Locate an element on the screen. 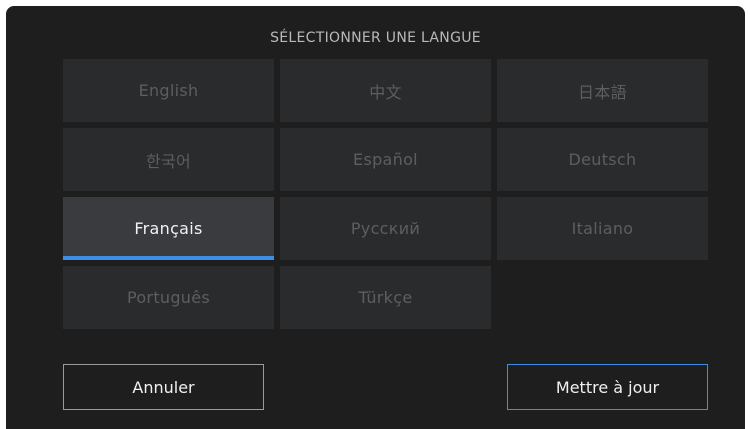 The height and width of the screenshot is (429, 750). language-label: English is located at coordinates (168, 90).